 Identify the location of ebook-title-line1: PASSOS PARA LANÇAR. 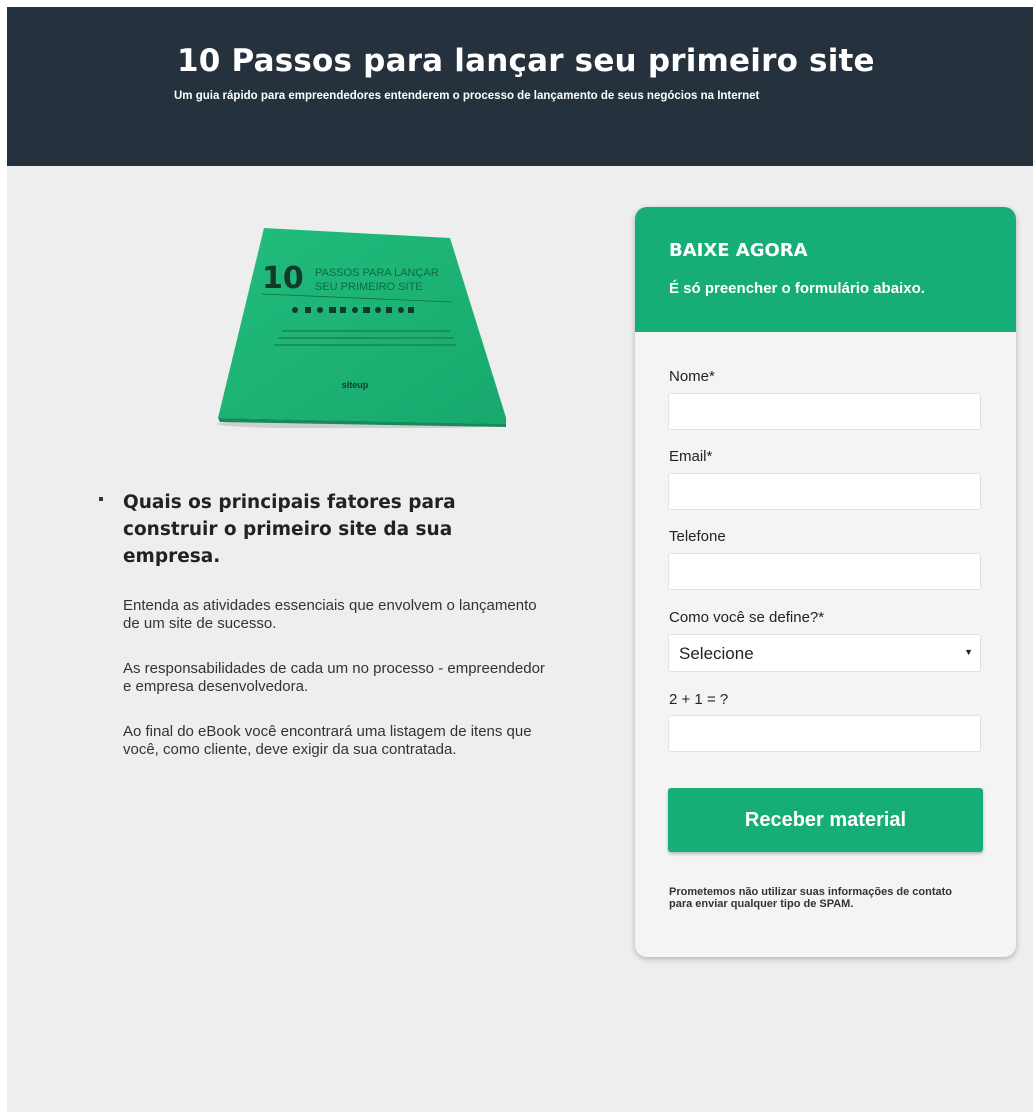
(377, 273).